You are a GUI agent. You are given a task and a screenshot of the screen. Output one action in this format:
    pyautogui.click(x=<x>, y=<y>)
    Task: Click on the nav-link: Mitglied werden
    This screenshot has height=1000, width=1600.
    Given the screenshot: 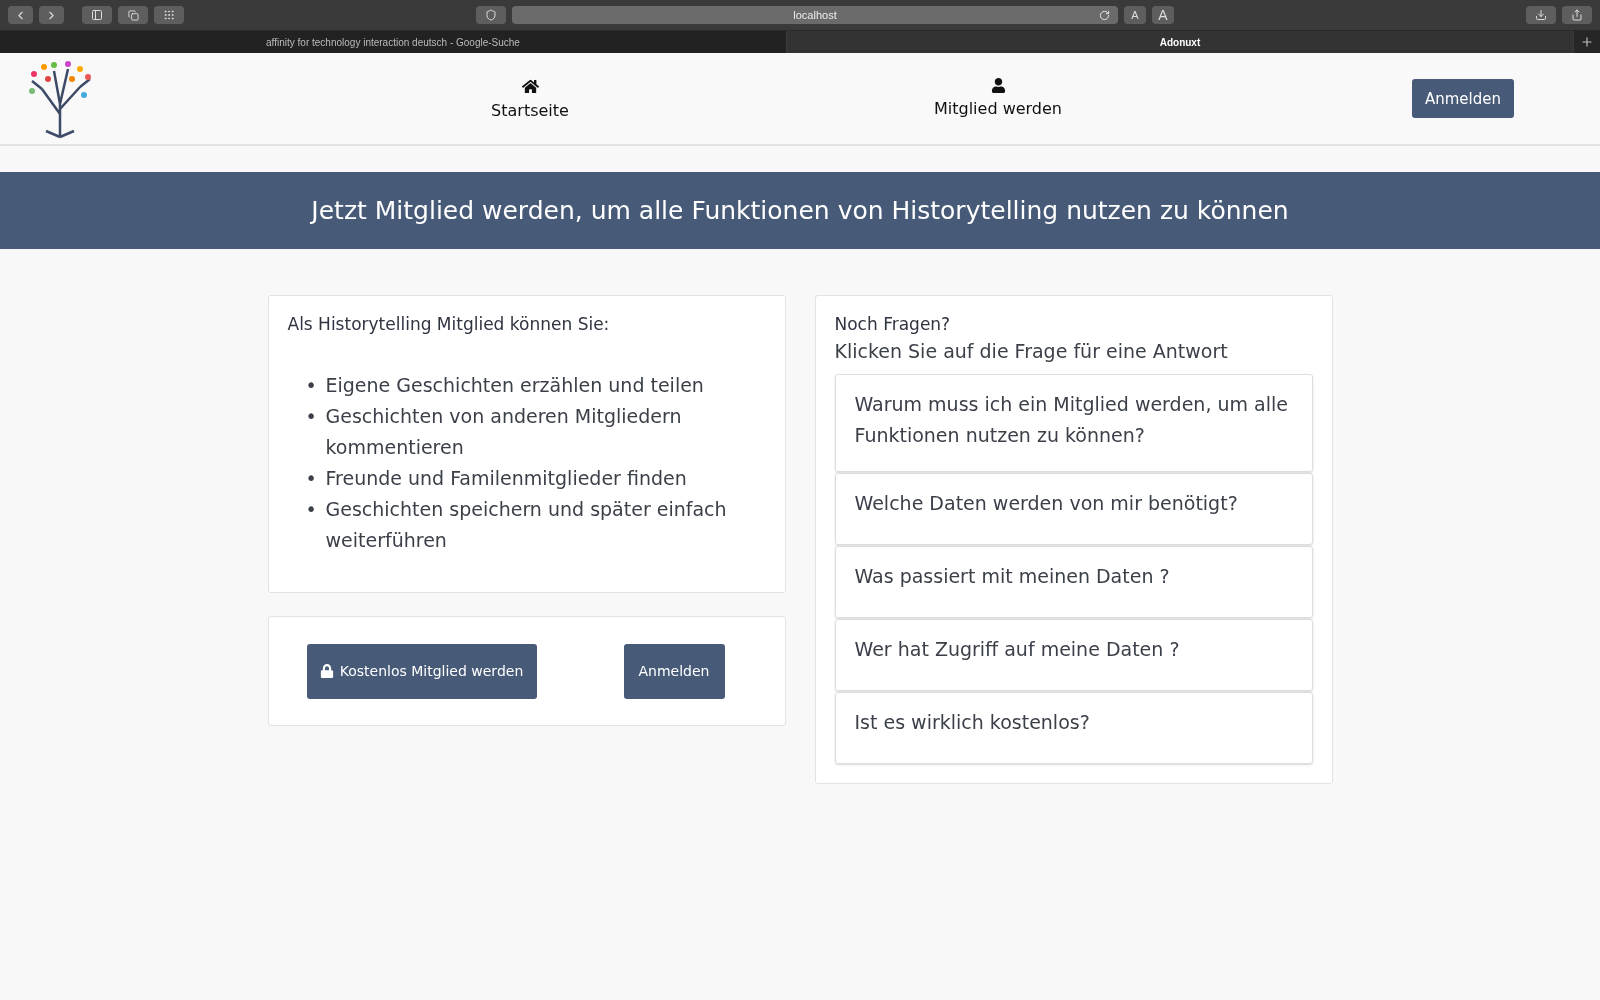 What is the action you would take?
    pyautogui.click(x=998, y=98)
    